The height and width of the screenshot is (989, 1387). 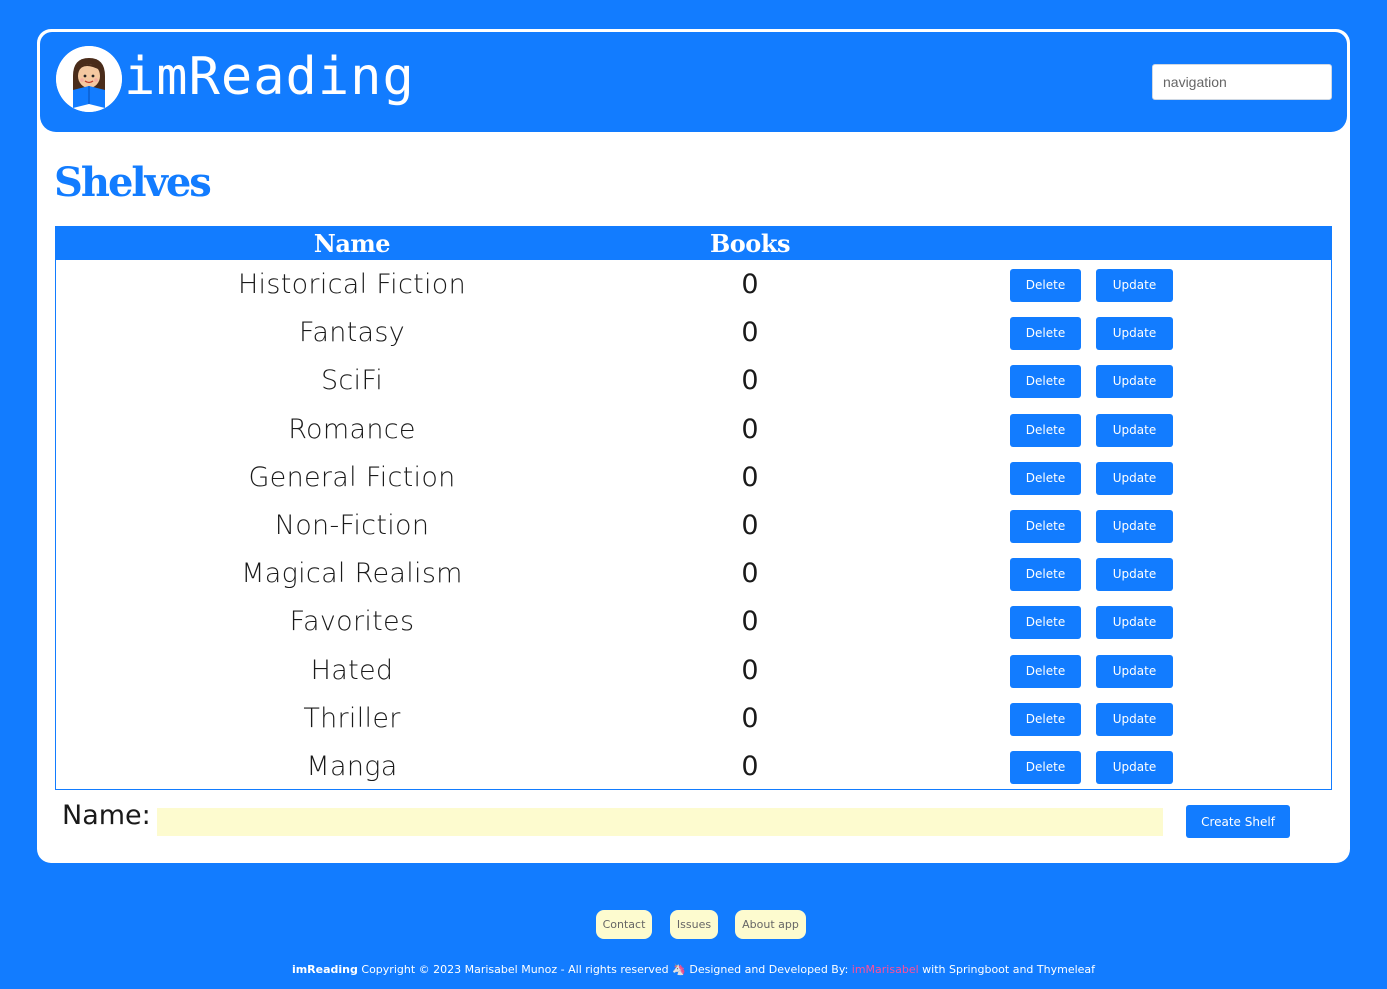 I want to click on shelf-name: Hated, so click(x=352, y=670).